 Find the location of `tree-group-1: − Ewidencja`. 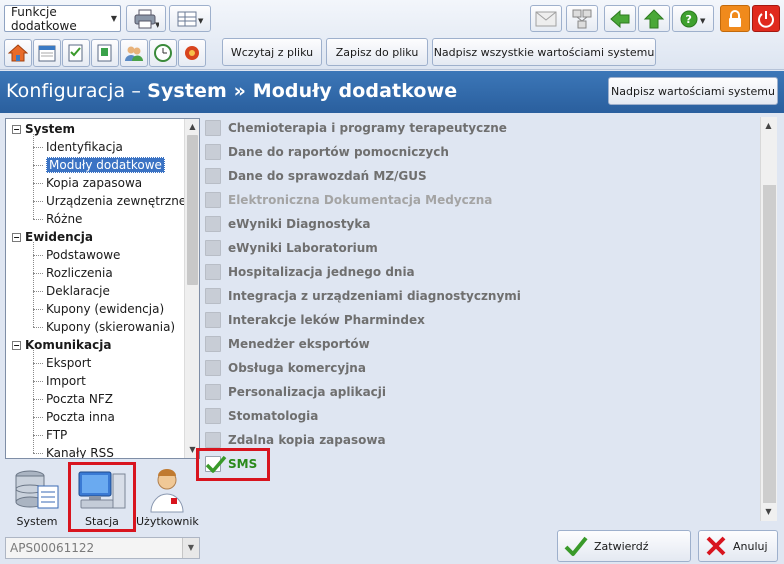

tree-group-1: − Ewidencja is located at coordinates (52, 237).